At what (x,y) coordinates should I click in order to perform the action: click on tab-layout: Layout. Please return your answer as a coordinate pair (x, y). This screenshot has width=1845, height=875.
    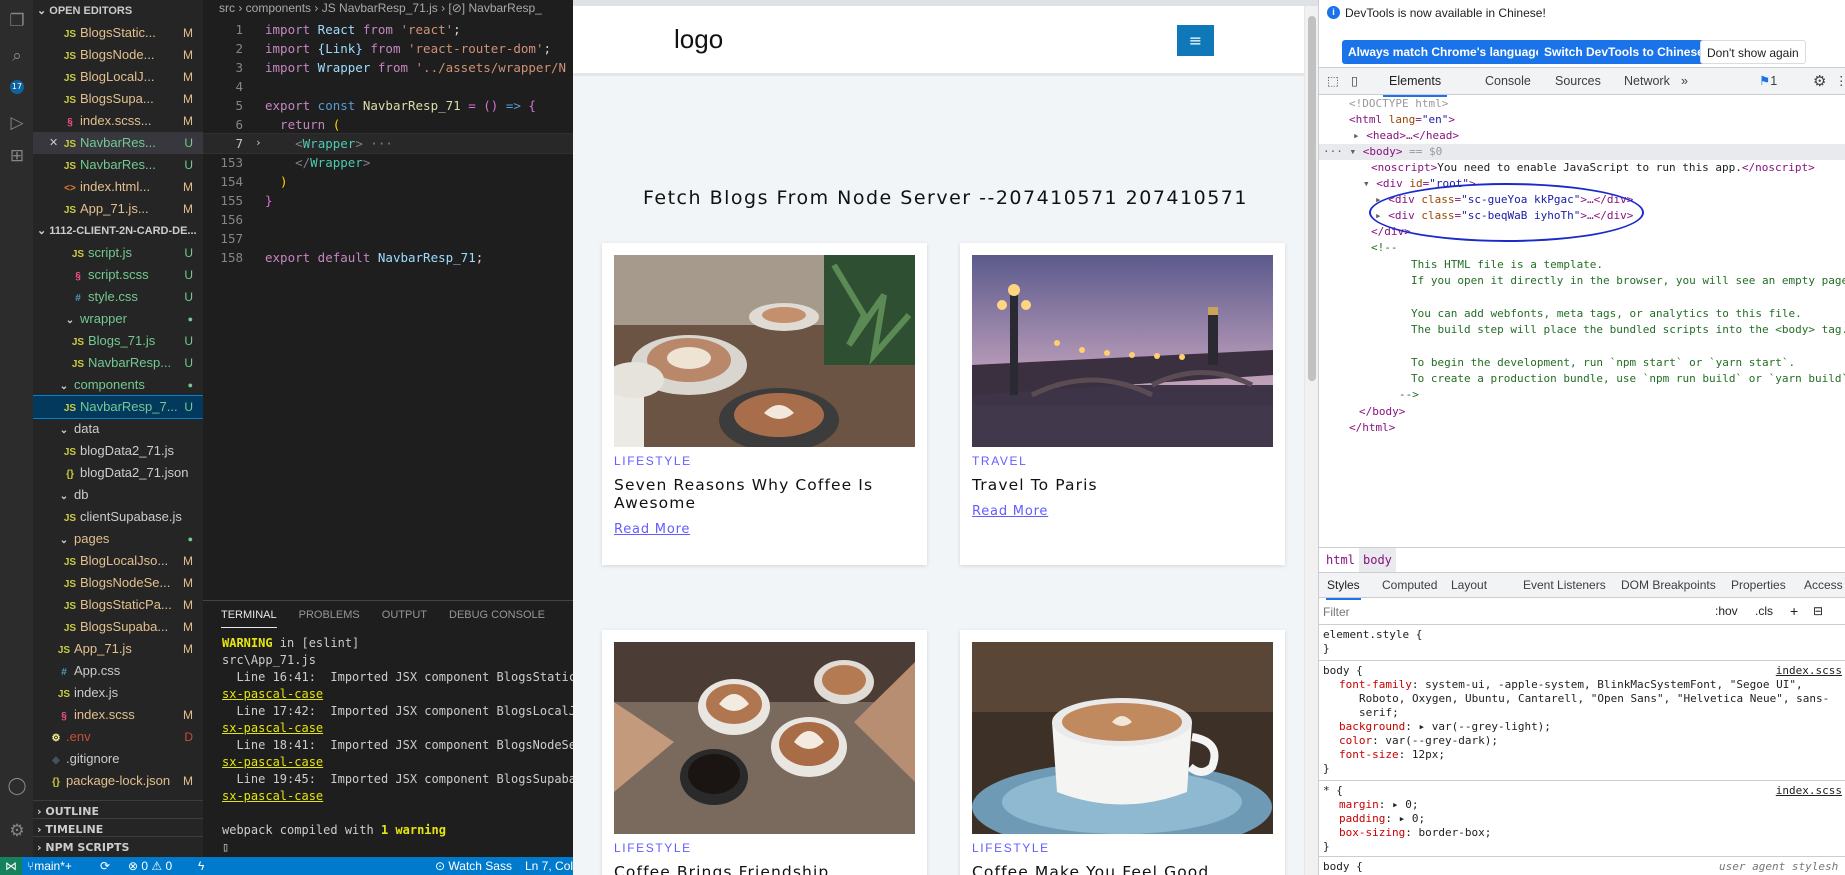
    Looking at the image, I should click on (1469, 585).